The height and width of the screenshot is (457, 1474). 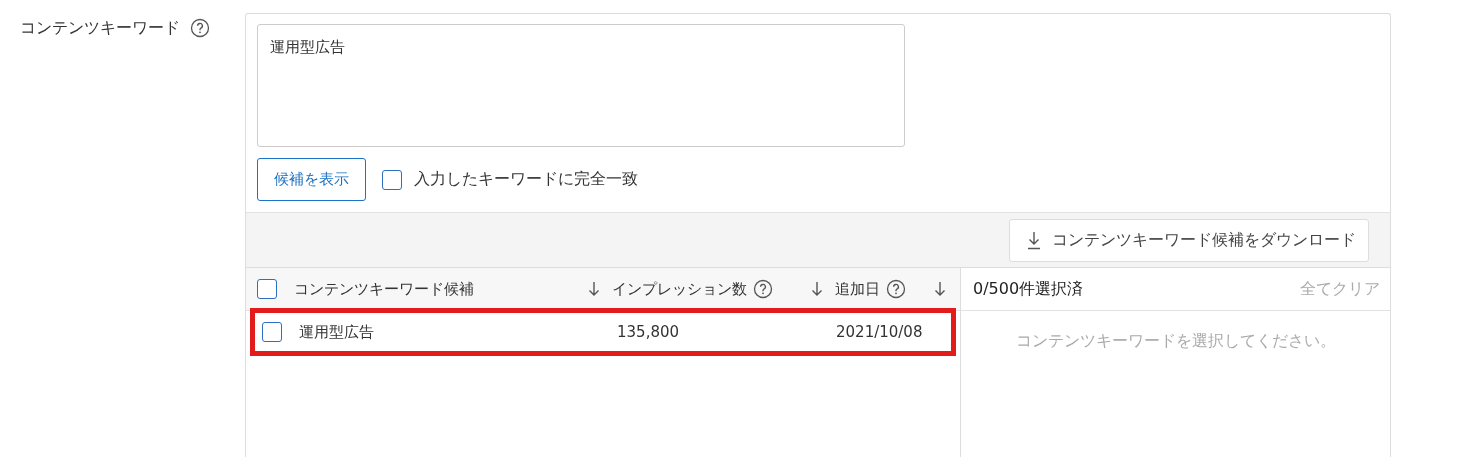 I want to click on column-header: 追加日, so click(x=857, y=289).